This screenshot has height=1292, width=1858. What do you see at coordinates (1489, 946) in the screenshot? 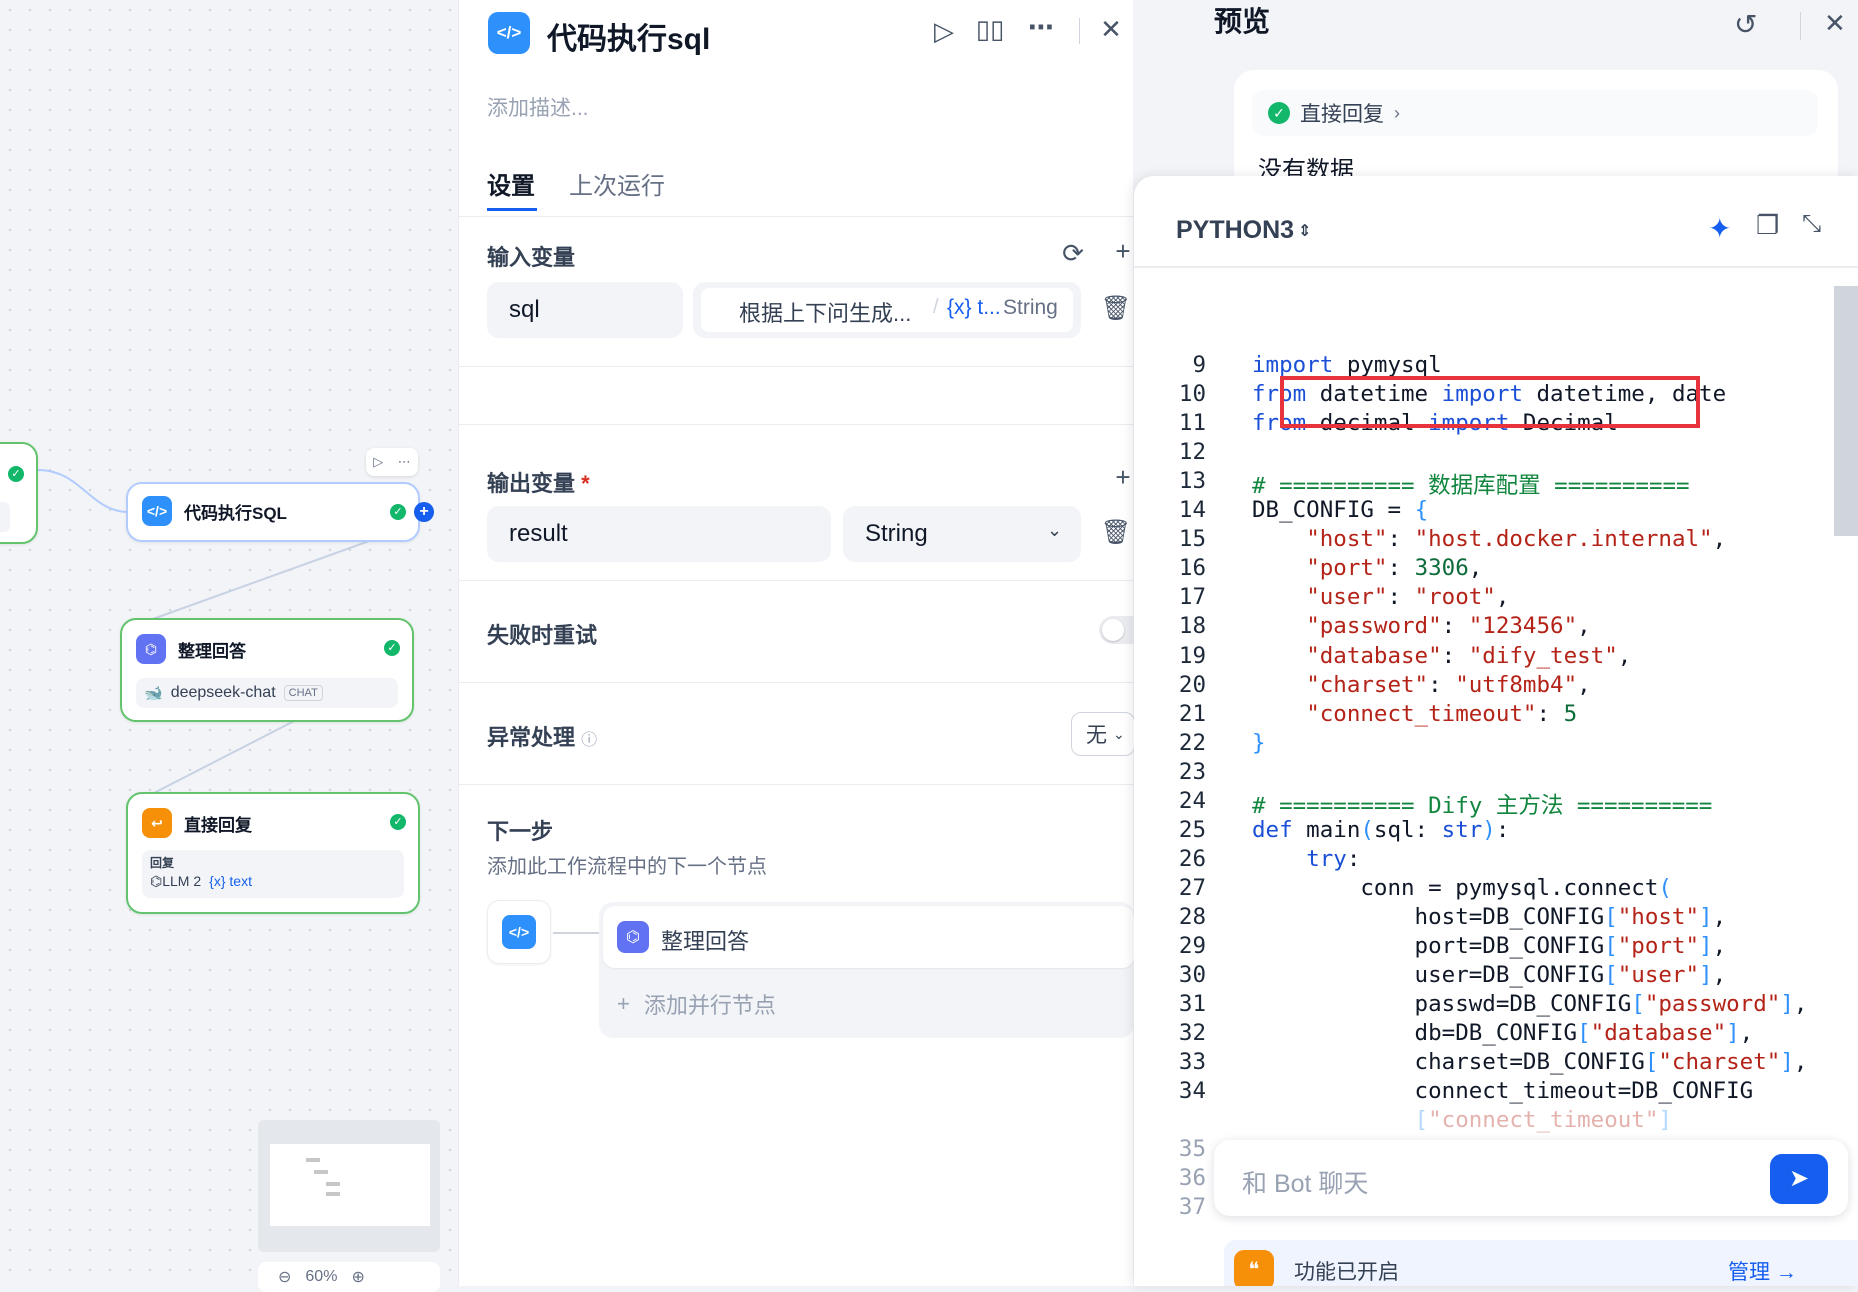
I see `code-line: port=DB_CONFIG["port"],` at bounding box center [1489, 946].